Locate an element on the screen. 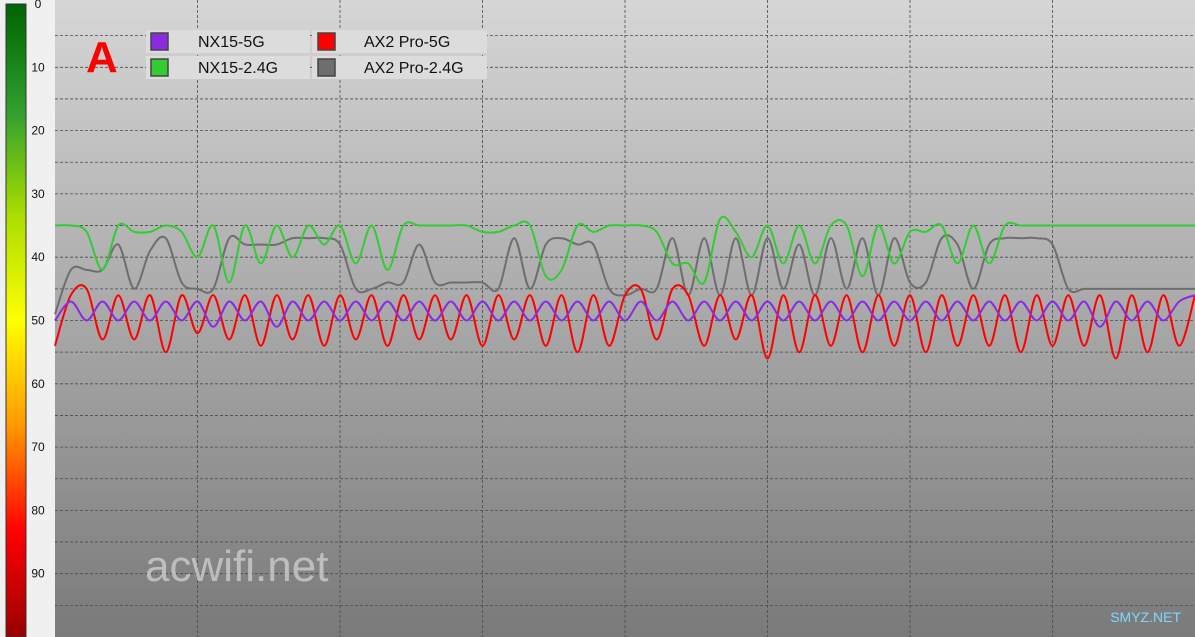 The image size is (1195, 637). y-tick-label: 10 is located at coordinates (38, 67).